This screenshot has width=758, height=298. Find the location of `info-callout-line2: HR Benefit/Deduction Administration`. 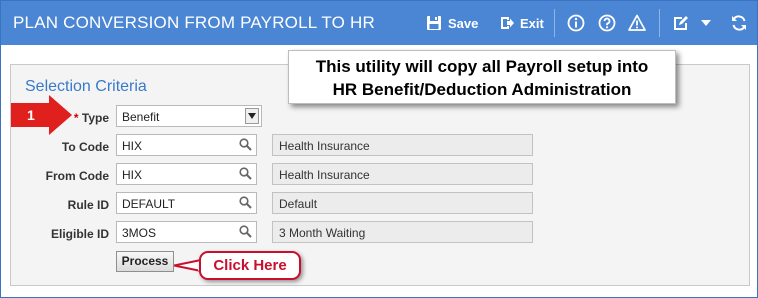

info-callout-line2: HR Benefit/Deduction Administration is located at coordinates (482, 89).